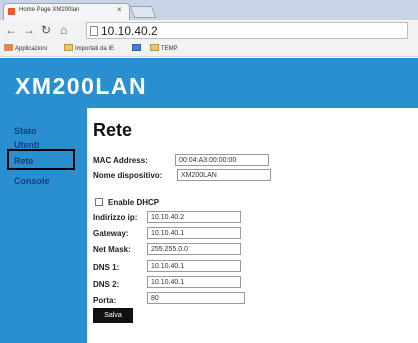 The height and width of the screenshot is (343, 418). Describe the element at coordinates (41, 159) in the screenshot. I see `selection-highlight-box` at that location.